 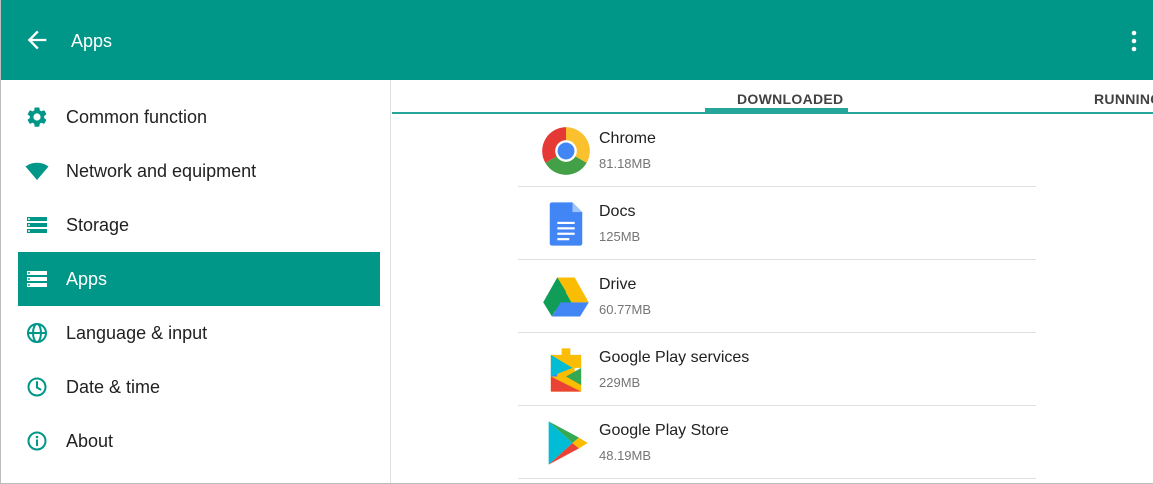 What do you see at coordinates (566, 297) in the screenshot?
I see `drive-icon` at bounding box center [566, 297].